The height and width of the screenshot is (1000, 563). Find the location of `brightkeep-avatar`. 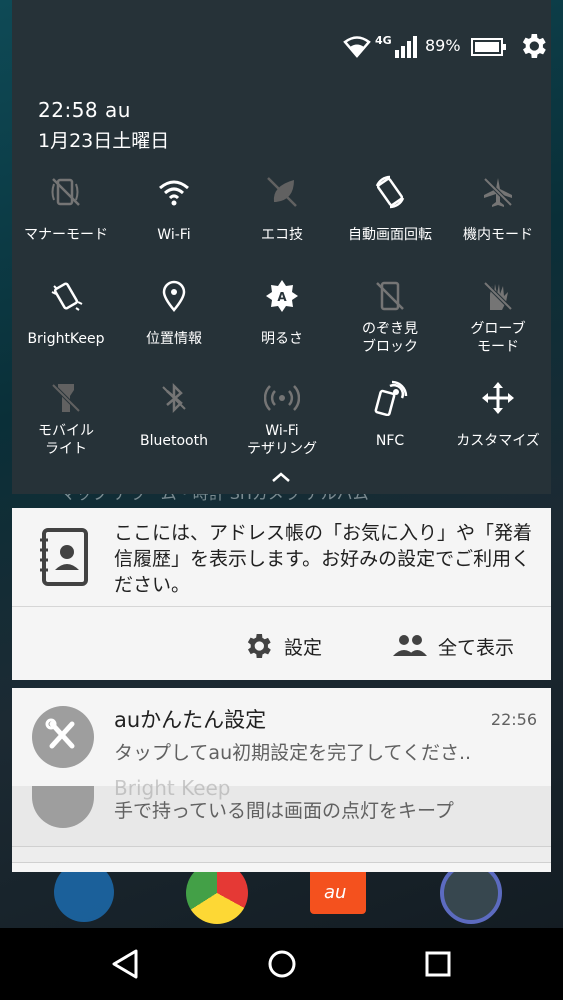

brightkeep-avatar is located at coordinates (63, 807).